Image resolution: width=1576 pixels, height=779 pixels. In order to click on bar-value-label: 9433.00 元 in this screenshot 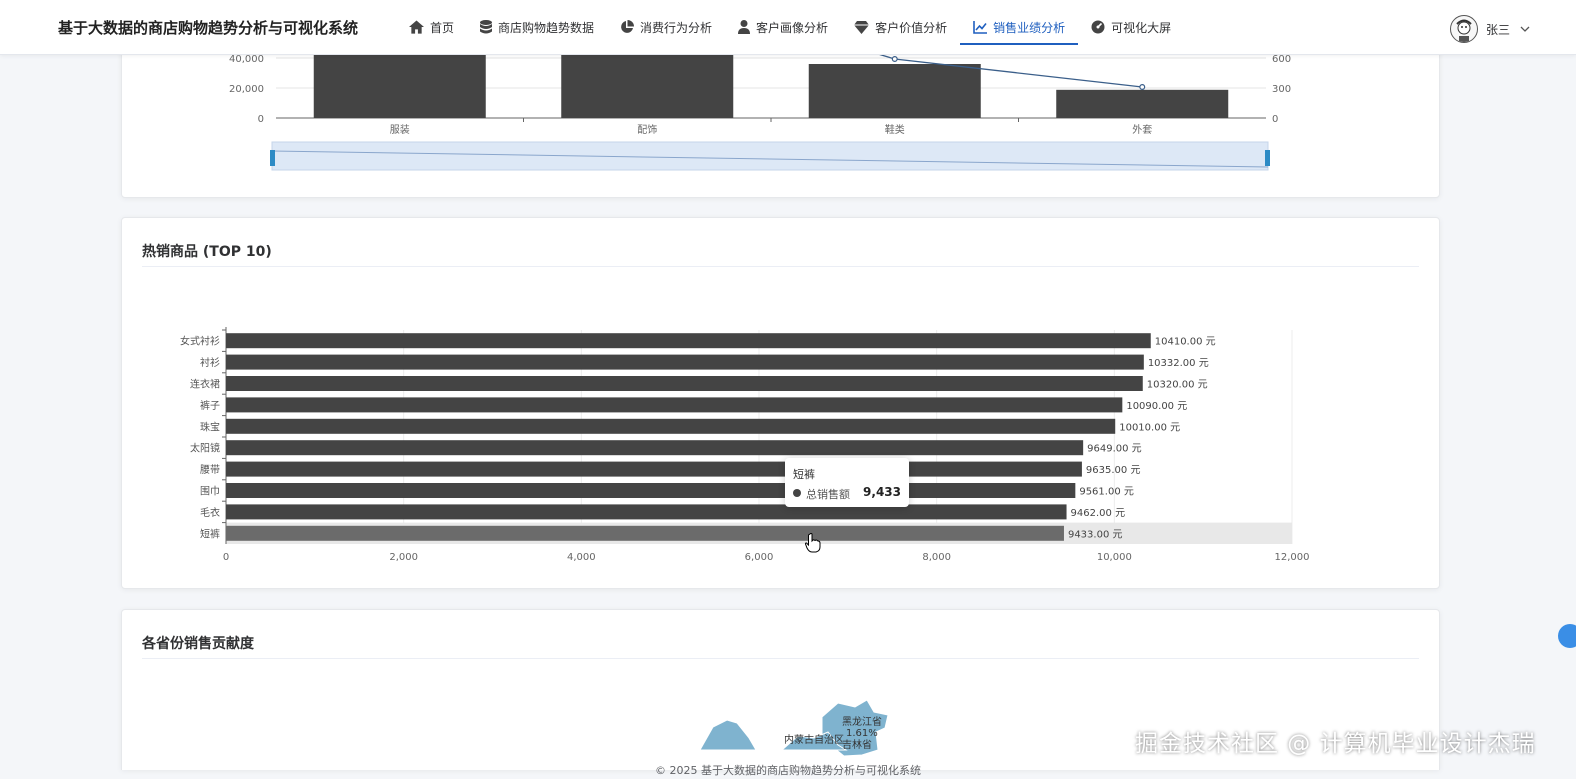, I will do `click(1095, 534)`.